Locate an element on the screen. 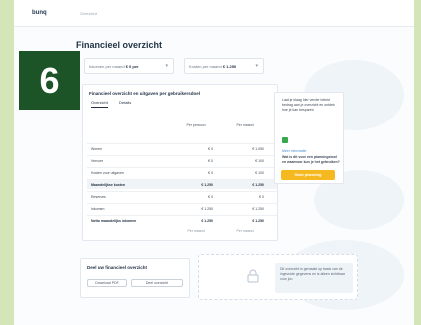 This screenshot has height=325, width=421. download-pdf-button: Download PDF is located at coordinates (107, 283).